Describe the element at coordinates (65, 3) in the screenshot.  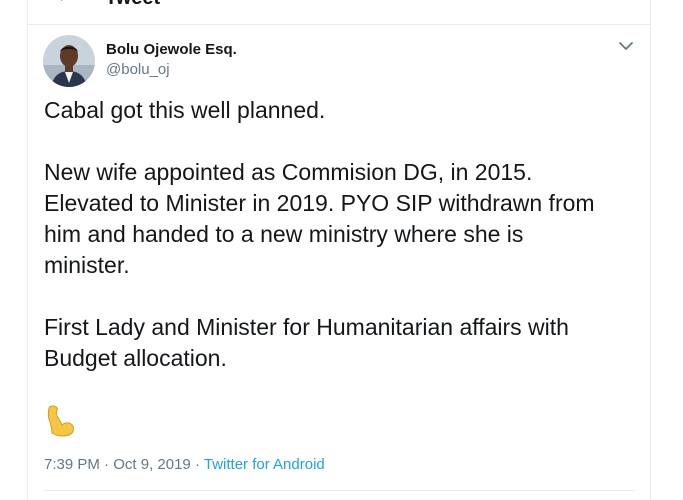
I see `back-arrow-icon: ←` at that location.